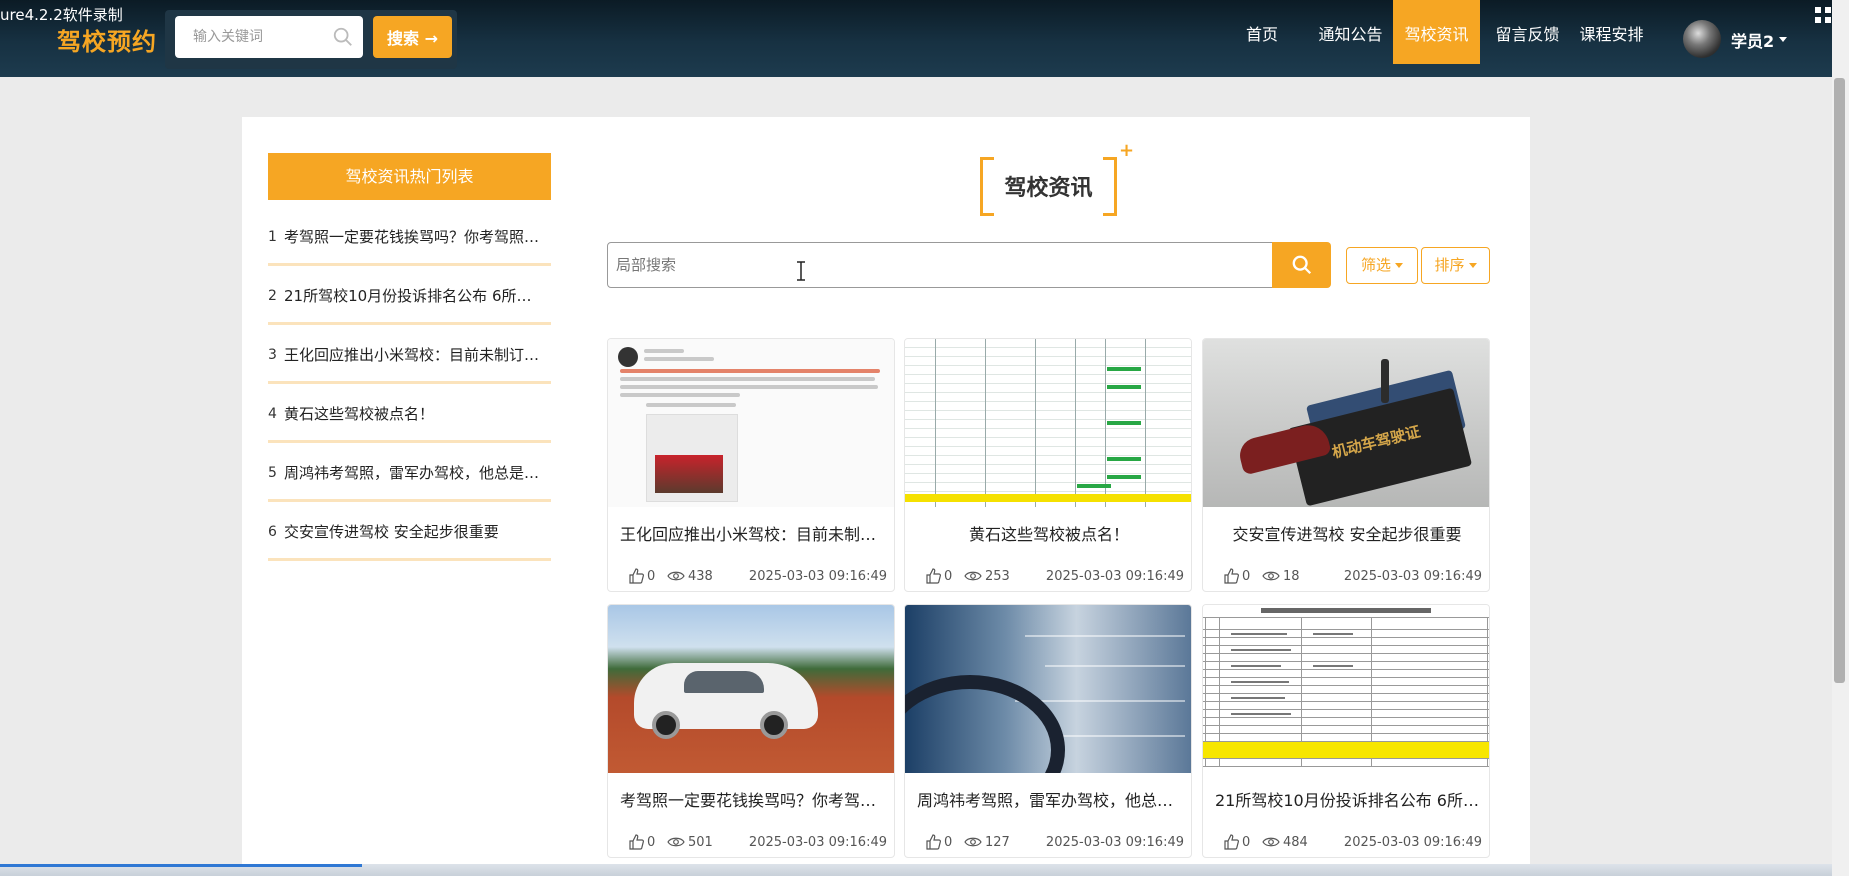  I want to click on news-card-meta: 0 501 2025-03-03 09:16:49, so click(751, 843).